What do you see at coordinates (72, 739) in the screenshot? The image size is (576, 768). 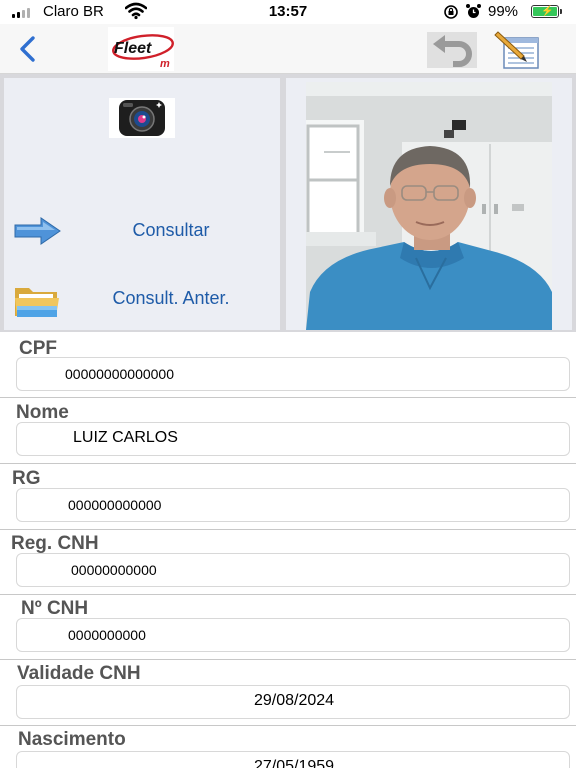 I see `nascimento-label: Nascimento` at bounding box center [72, 739].